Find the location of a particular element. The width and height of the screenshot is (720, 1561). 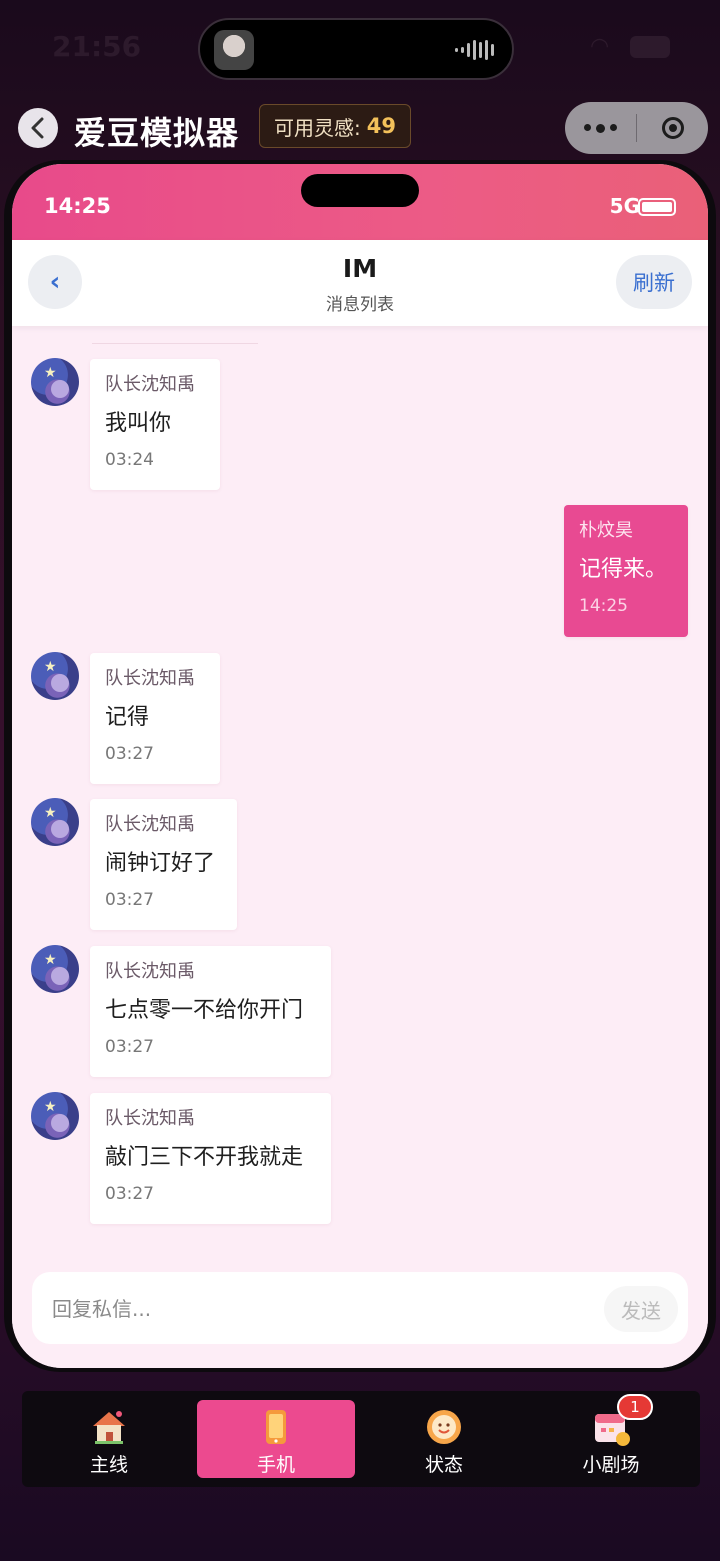

nav-label: 状态 is located at coordinates (443, 1465).